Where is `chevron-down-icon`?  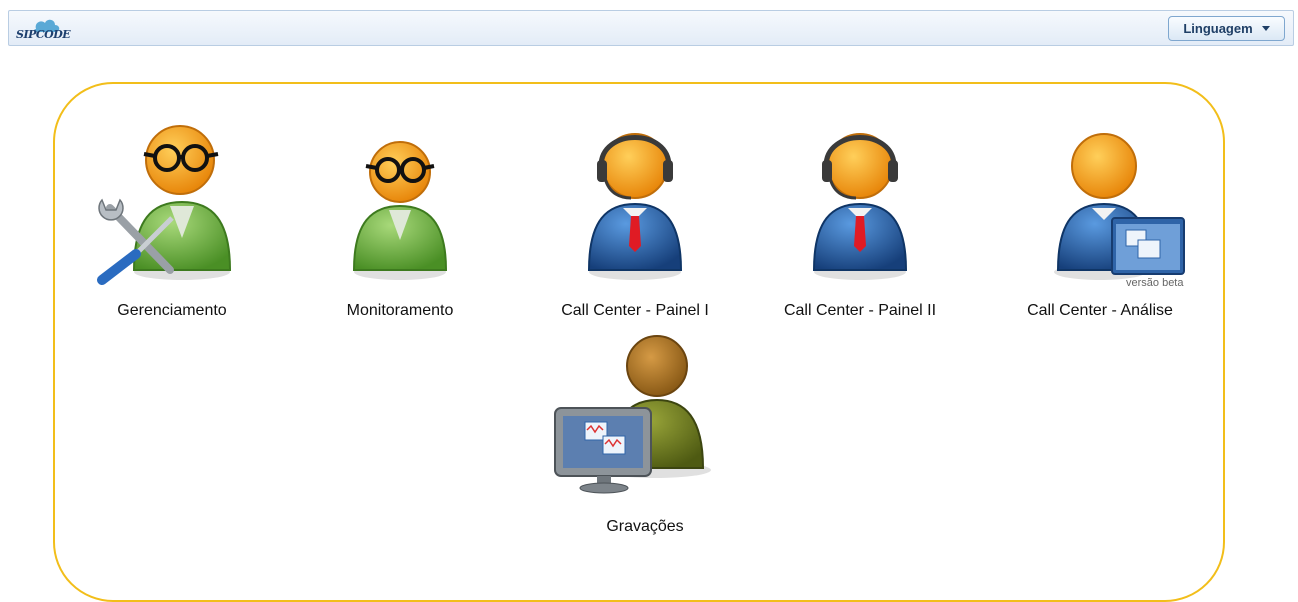 chevron-down-icon is located at coordinates (1265, 28).